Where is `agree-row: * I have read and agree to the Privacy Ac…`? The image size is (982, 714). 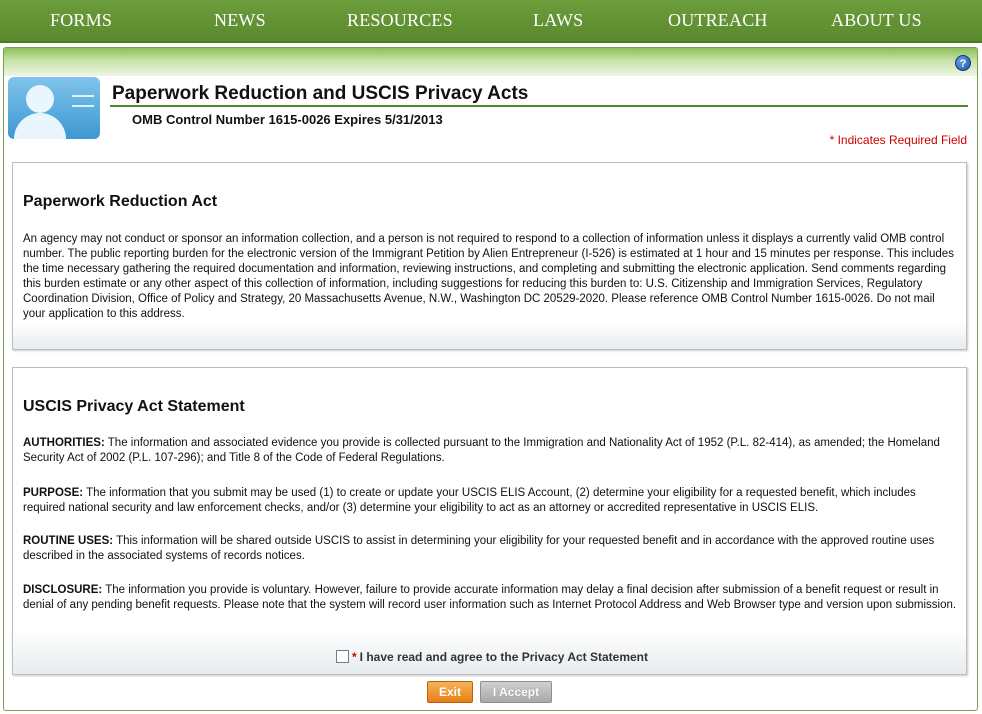
agree-row: * I have read and agree to the Privacy Ac… is located at coordinates (492, 657).